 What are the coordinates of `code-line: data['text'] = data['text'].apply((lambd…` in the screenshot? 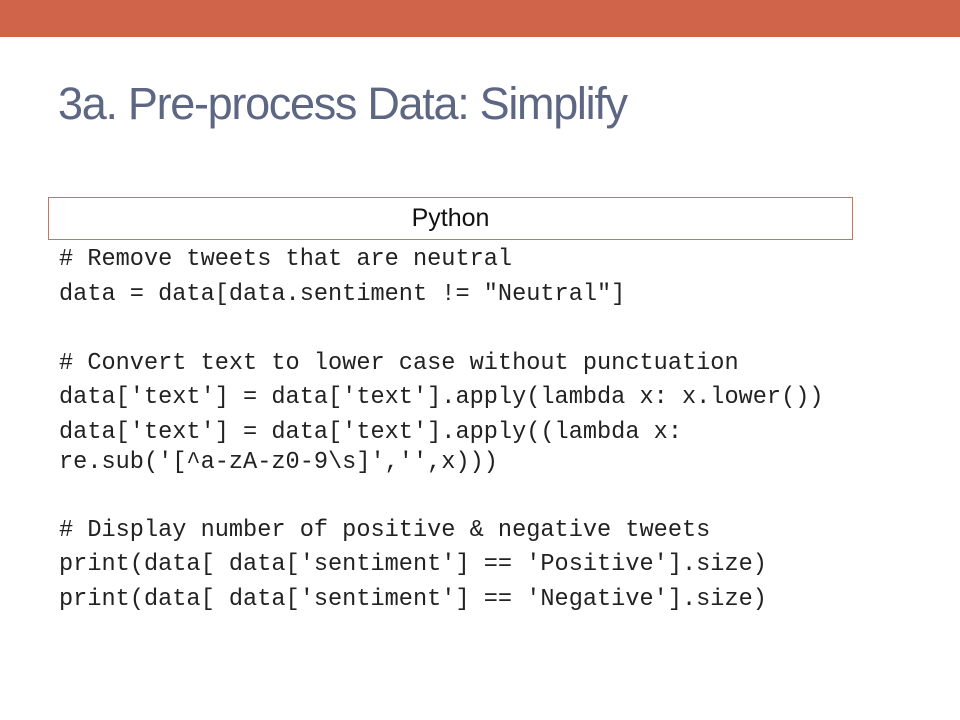 It's located at (370, 432).